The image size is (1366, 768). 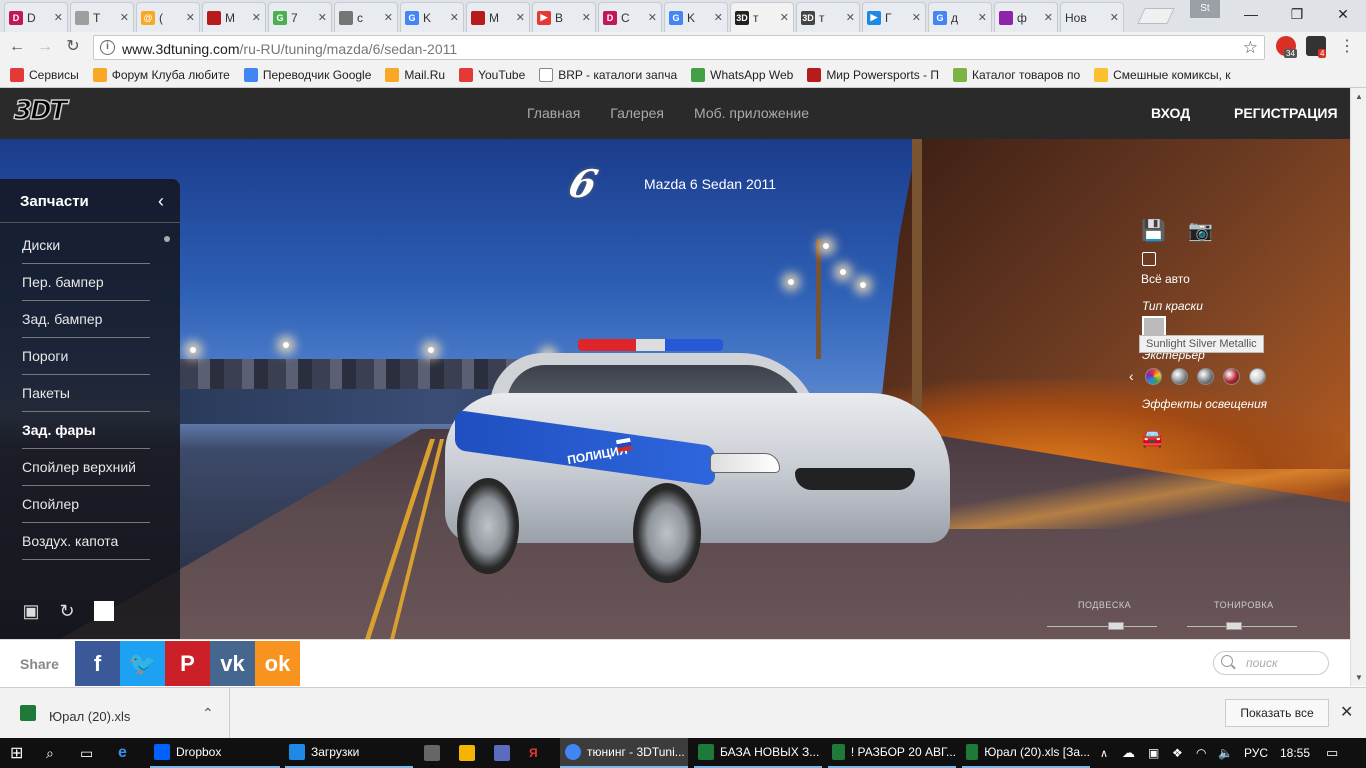 I want to click on collapse-panel-icon: ‹, so click(x=161, y=201).